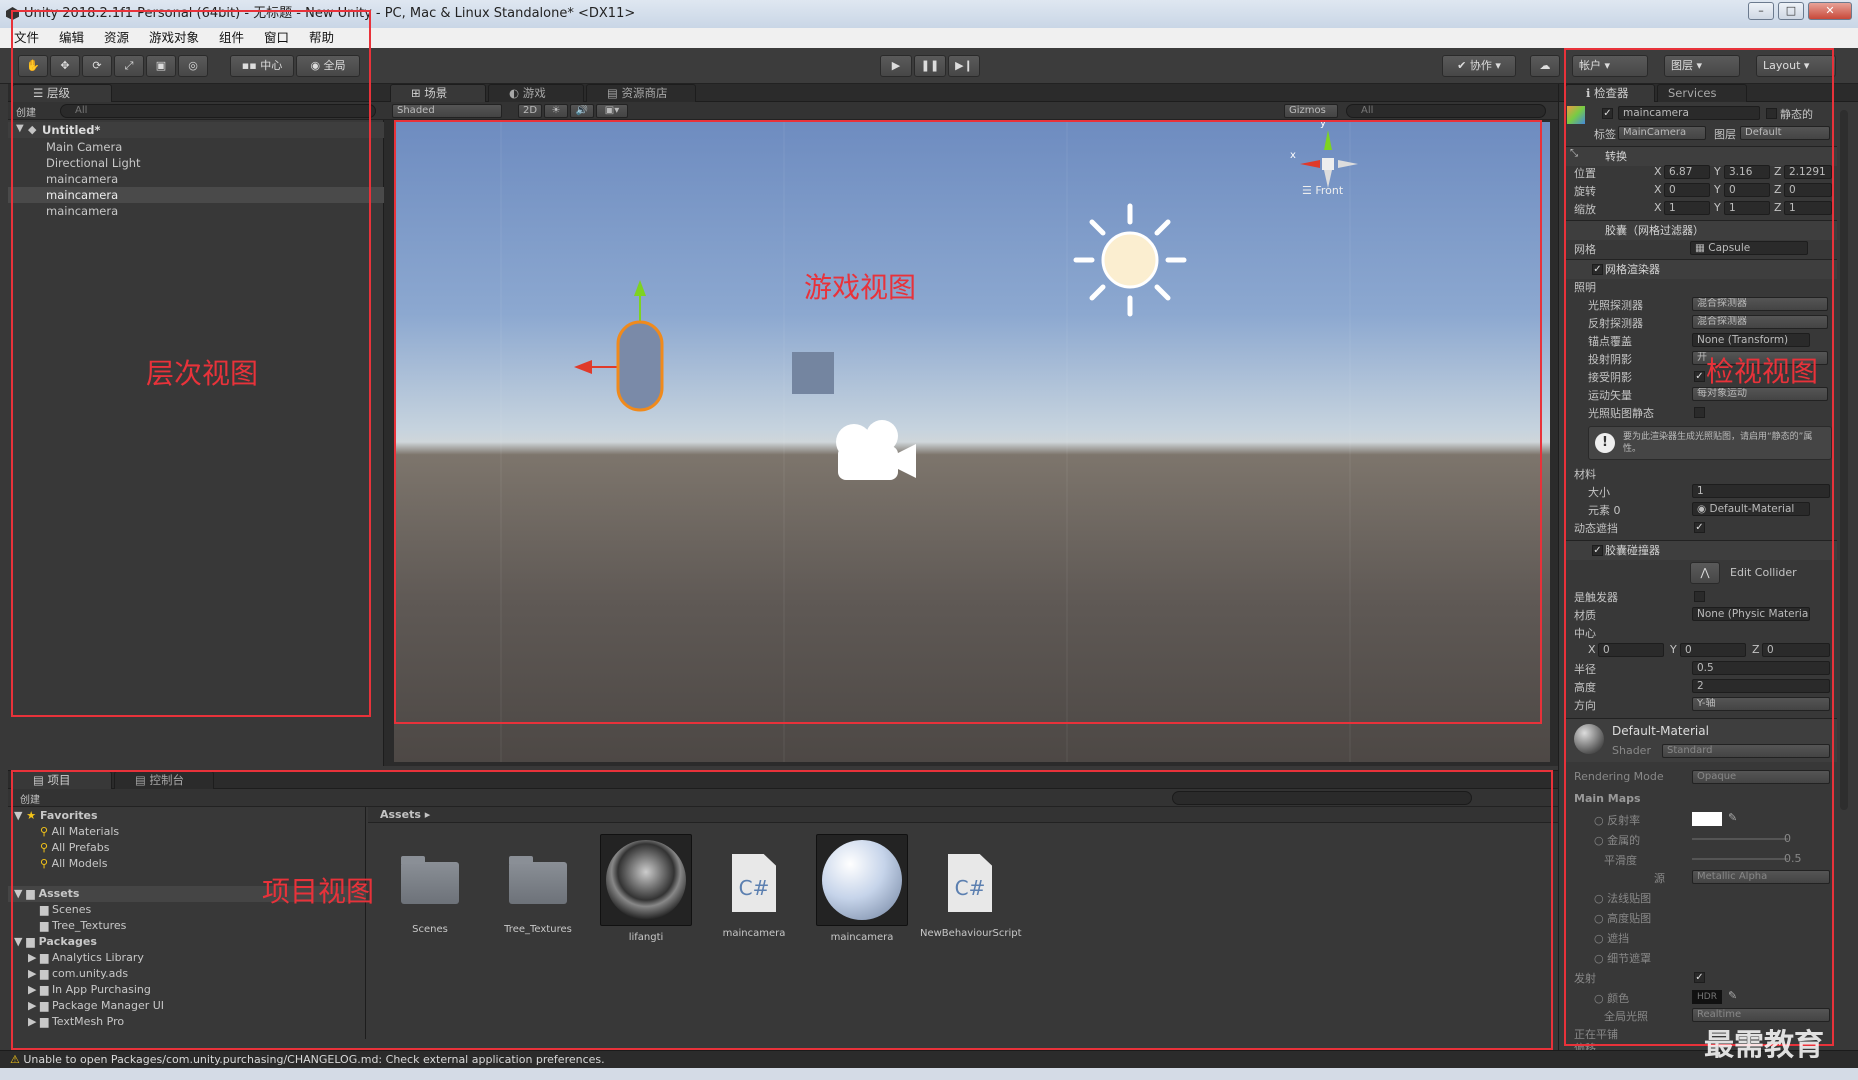  I want to click on menu-edit: 编辑, so click(71, 37).